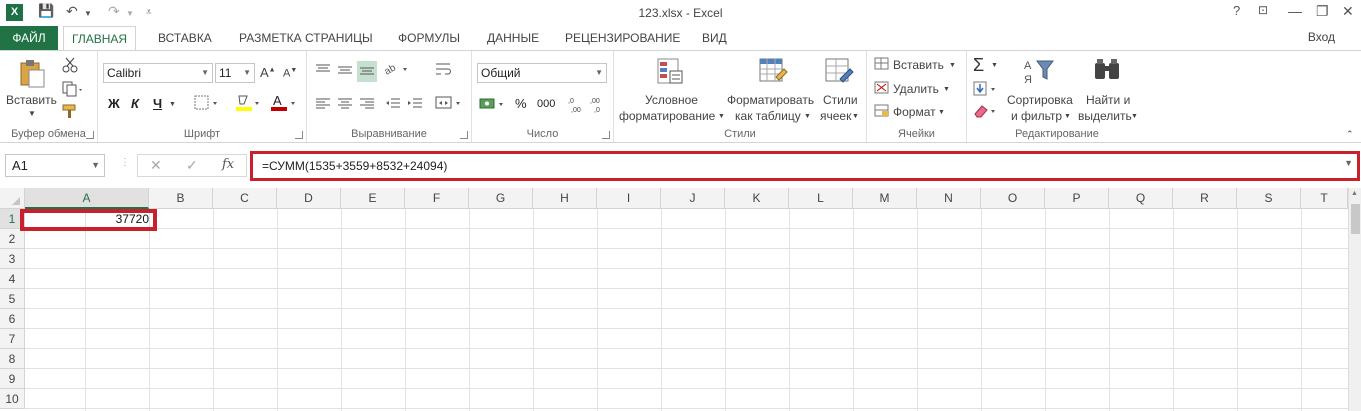  What do you see at coordinates (941, 112) in the screenshot?
I see `format-cells-dropdown-icon: ▼` at bounding box center [941, 112].